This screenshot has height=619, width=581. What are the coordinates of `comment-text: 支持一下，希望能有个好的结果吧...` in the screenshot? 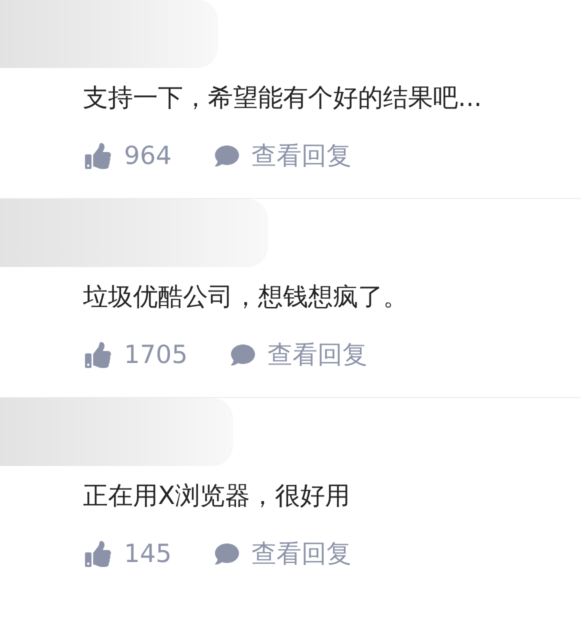 It's located at (283, 98).